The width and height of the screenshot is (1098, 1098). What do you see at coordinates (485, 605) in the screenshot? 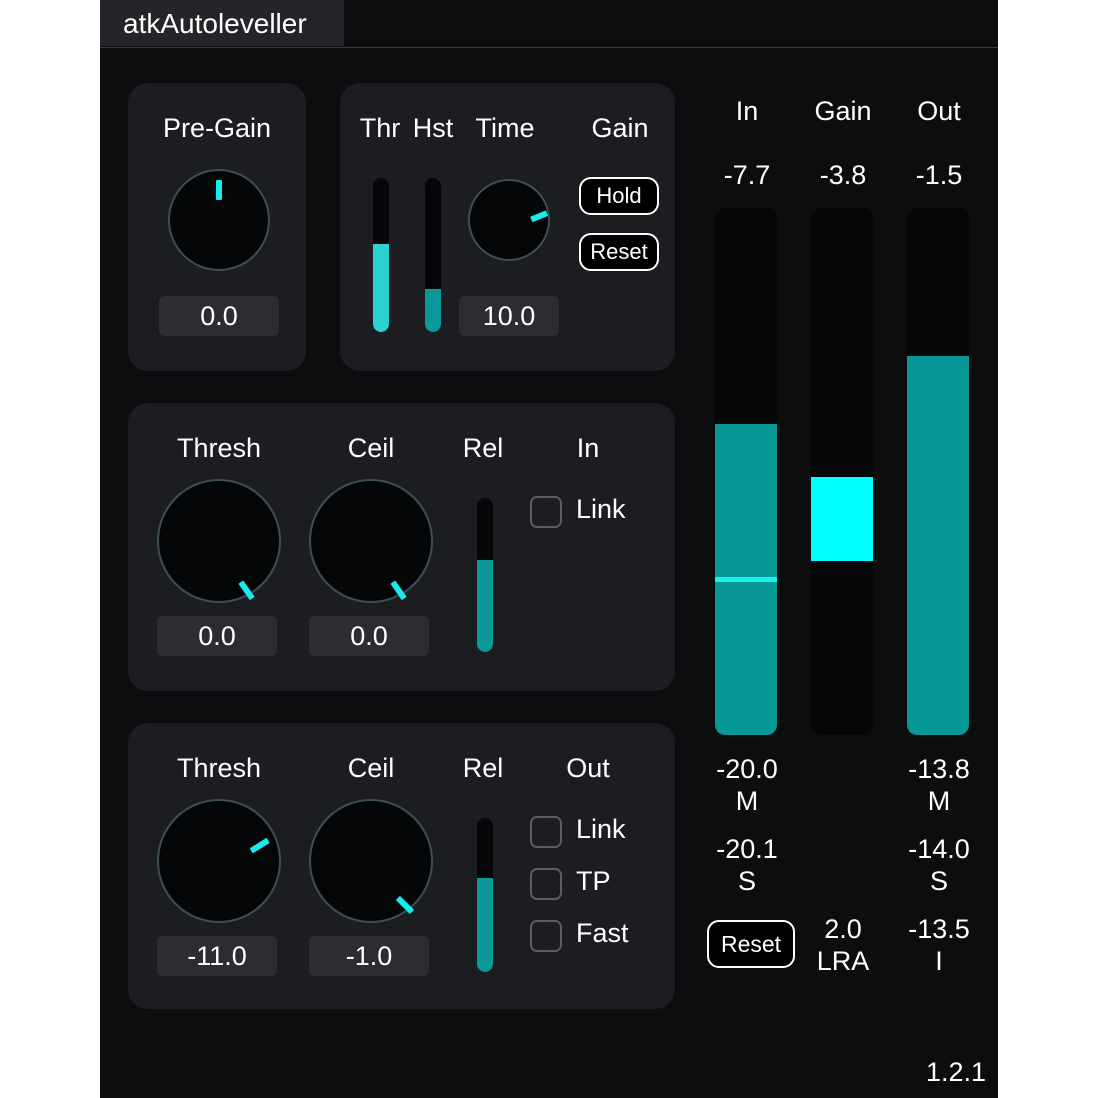
I see `in-release-slider-fill` at bounding box center [485, 605].